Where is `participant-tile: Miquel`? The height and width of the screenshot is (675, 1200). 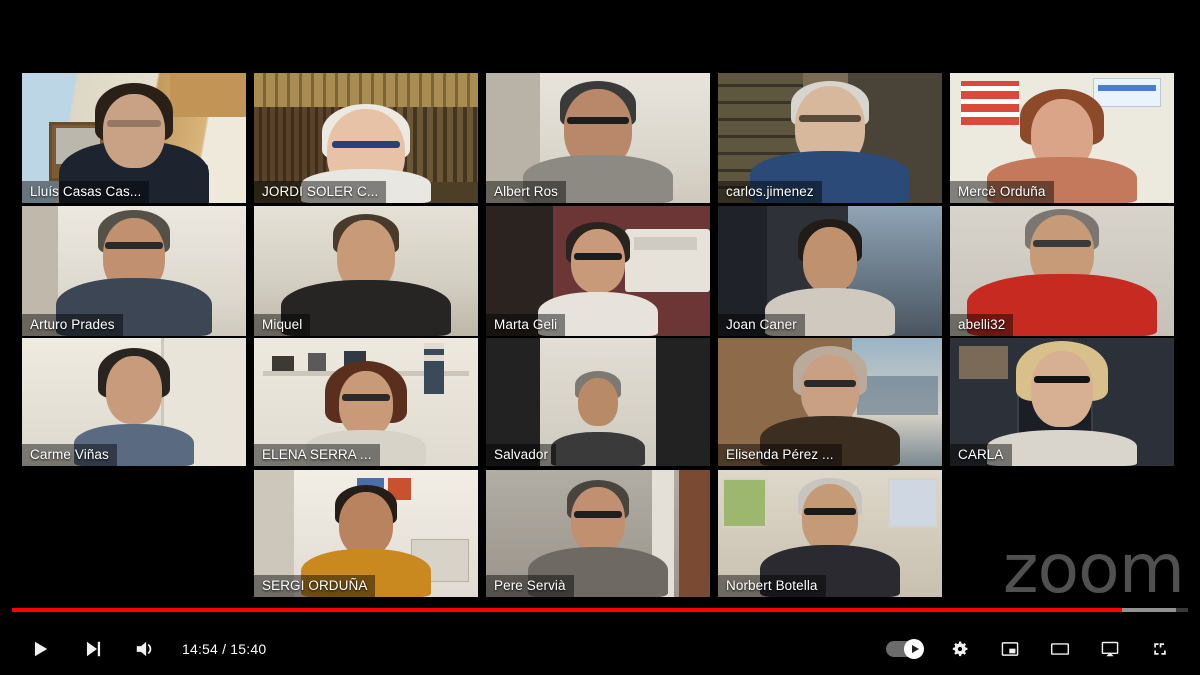 participant-tile: Miquel is located at coordinates (366, 271).